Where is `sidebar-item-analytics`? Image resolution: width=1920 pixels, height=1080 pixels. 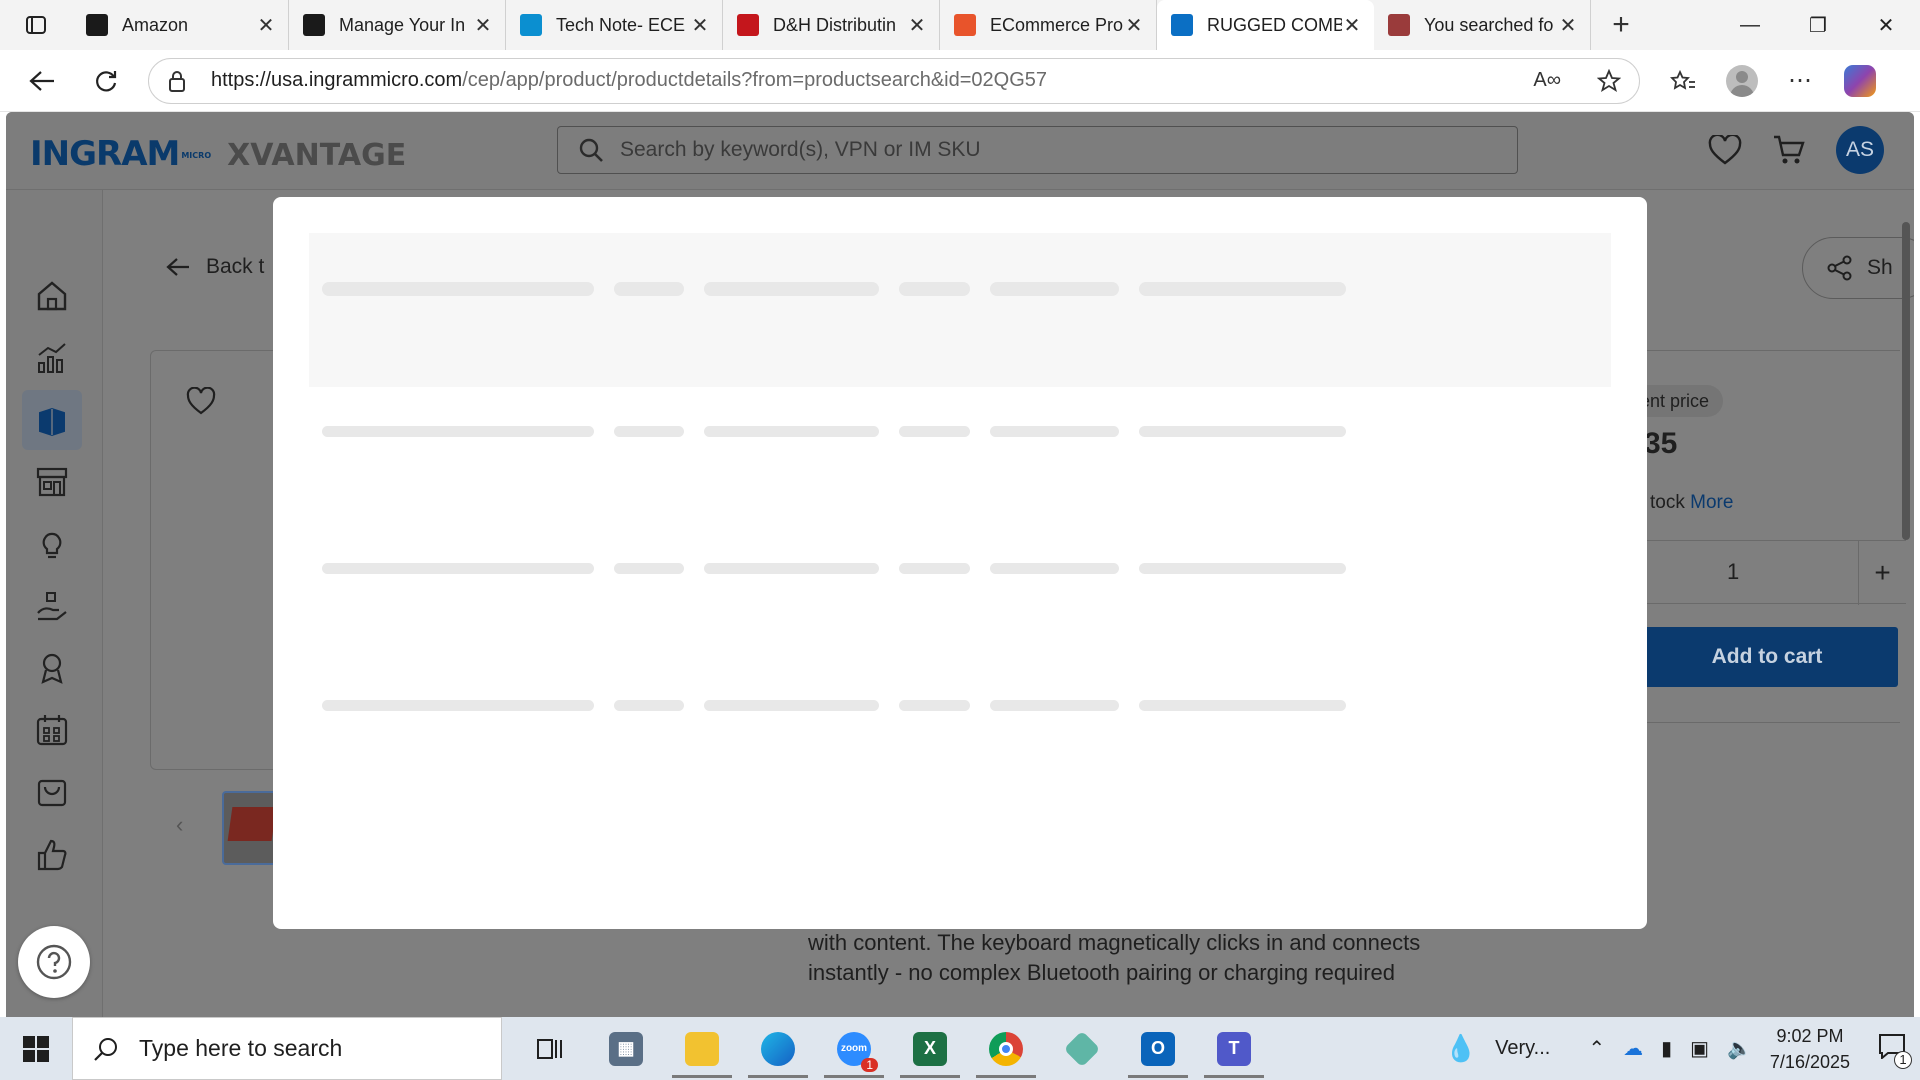 sidebar-item-analytics is located at coordinates (52, 358).